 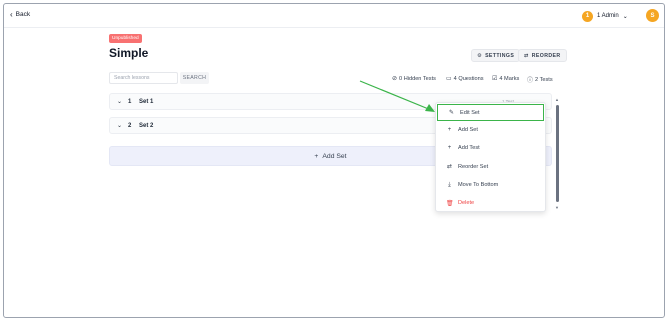 What do you see at coordinates (509, 78) in the screenshot?
I see `marks-label: 4 Marks` at bounding box center [509, 78].